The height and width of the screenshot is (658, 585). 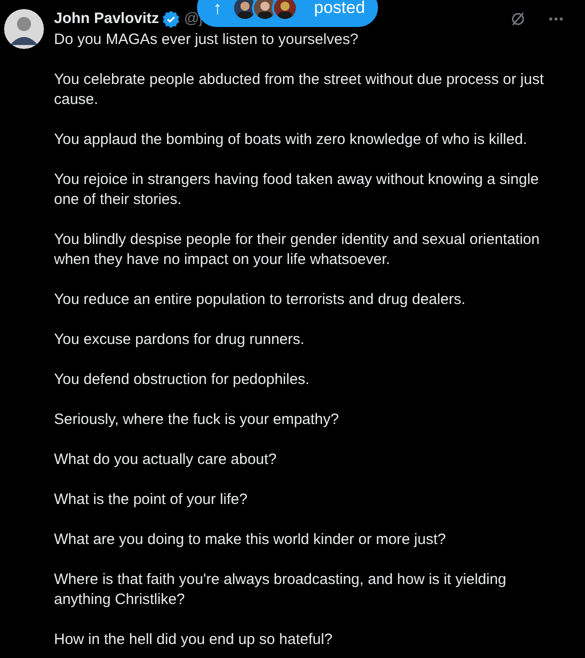 What do you see at coordinates (291, 140) in the screenshot?
I see `post-paragraph: You applaud the bombing of boats with zero knowledge of who is killed.` at bounding box center [291, 140].